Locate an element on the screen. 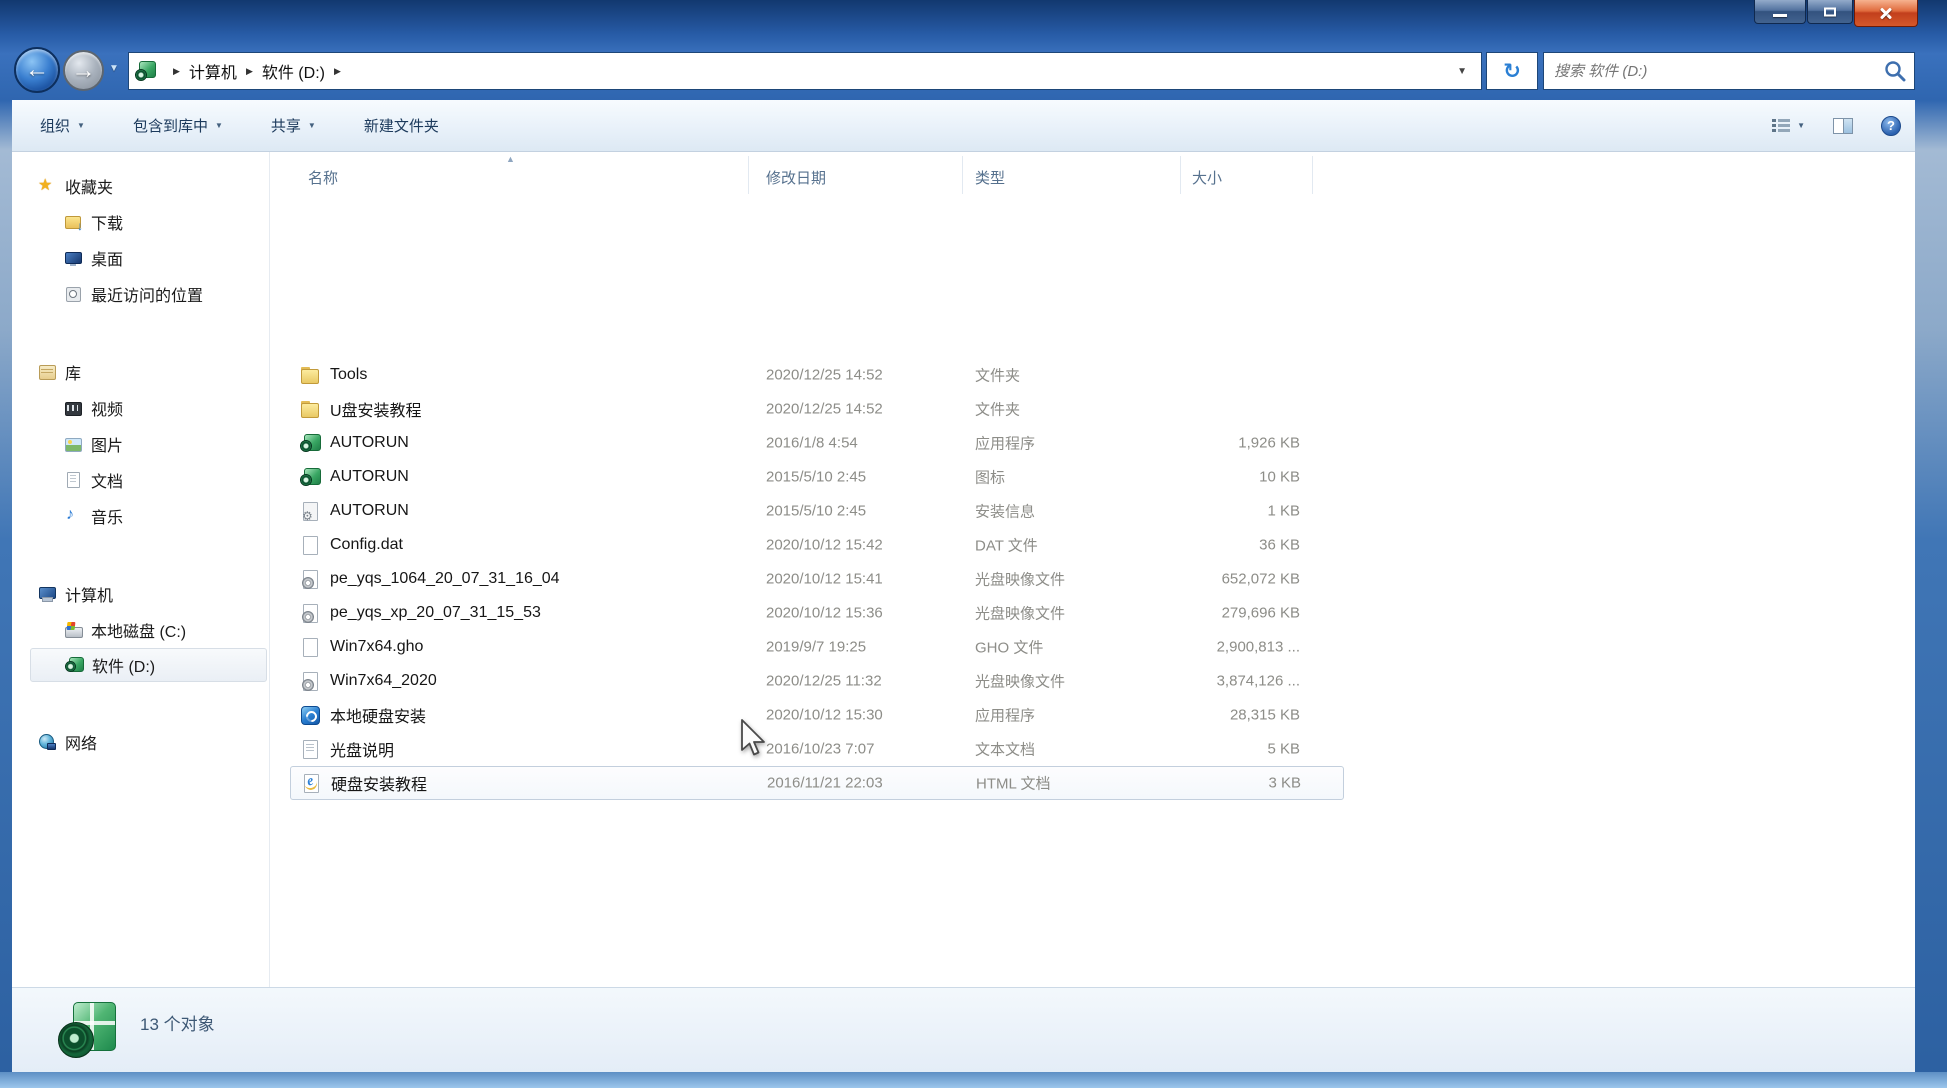  maximize-button is located at coordinates (1830, 12).